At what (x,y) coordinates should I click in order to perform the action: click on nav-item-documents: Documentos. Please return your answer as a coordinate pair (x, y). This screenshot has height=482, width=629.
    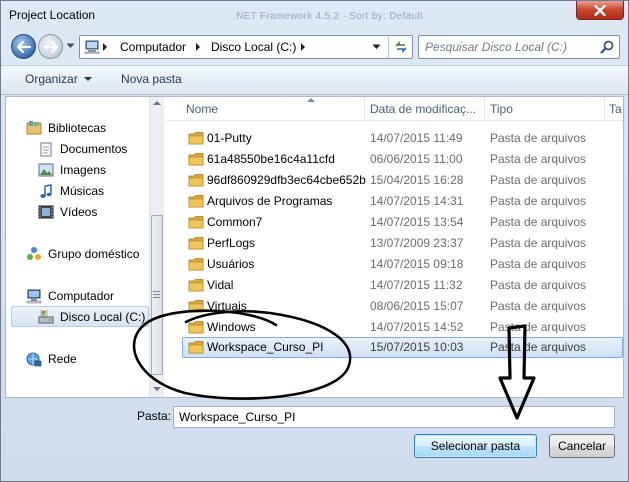
    Looking at the image, I should click on (82, 149).